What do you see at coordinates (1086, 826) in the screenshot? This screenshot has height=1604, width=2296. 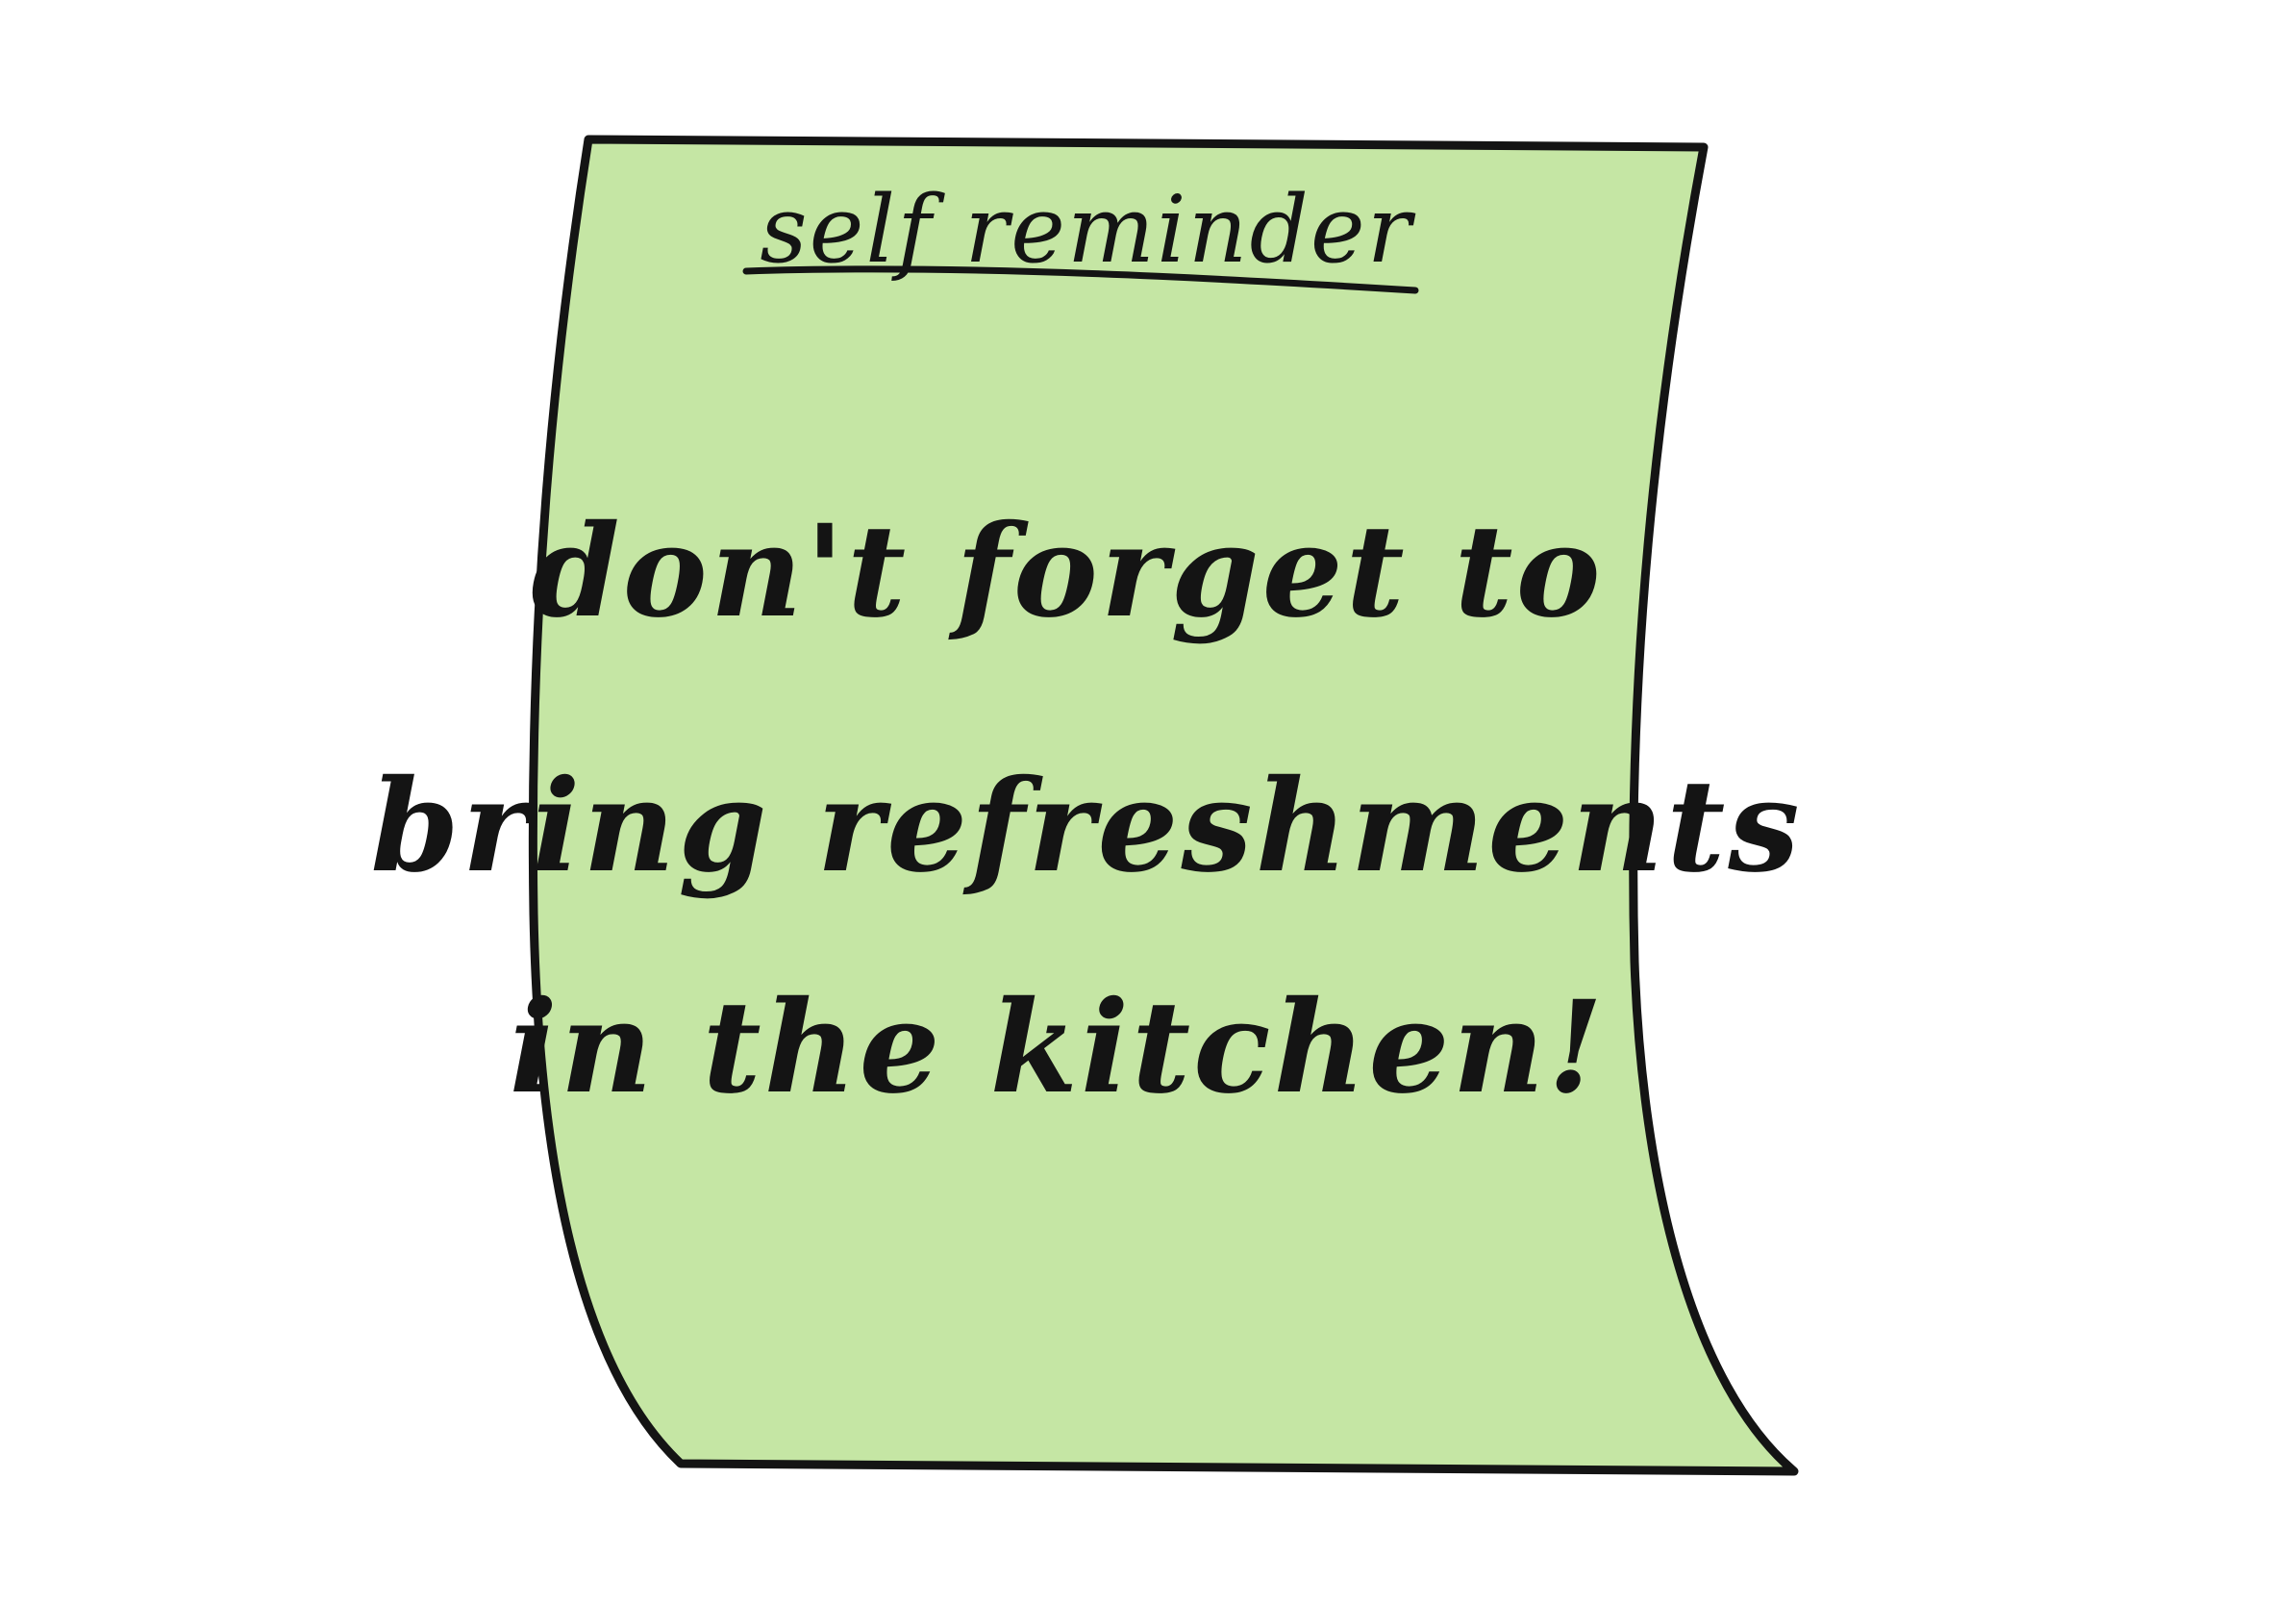 I see `note-line-2: bring refreshments` at bounding box center [1086, 826].